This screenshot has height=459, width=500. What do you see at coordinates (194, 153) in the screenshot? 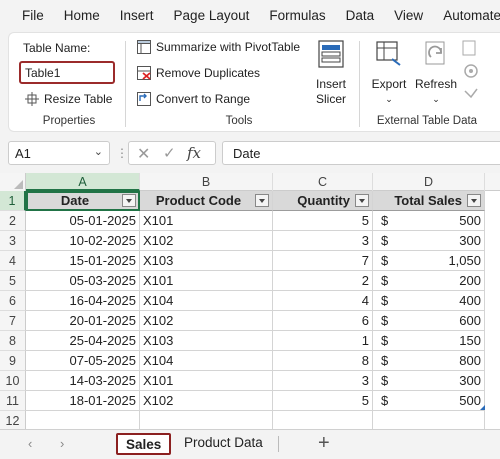
I see `insert-function-icon: fx` at bounding box center [194, 153].